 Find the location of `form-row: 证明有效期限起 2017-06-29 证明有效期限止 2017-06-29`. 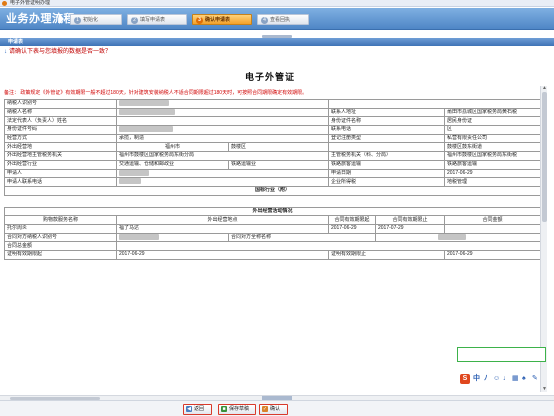

form-row: 证明有效期限起 2017-06-29 证明有效期限止 2017-06-29 is located at coordinates (273, 255).